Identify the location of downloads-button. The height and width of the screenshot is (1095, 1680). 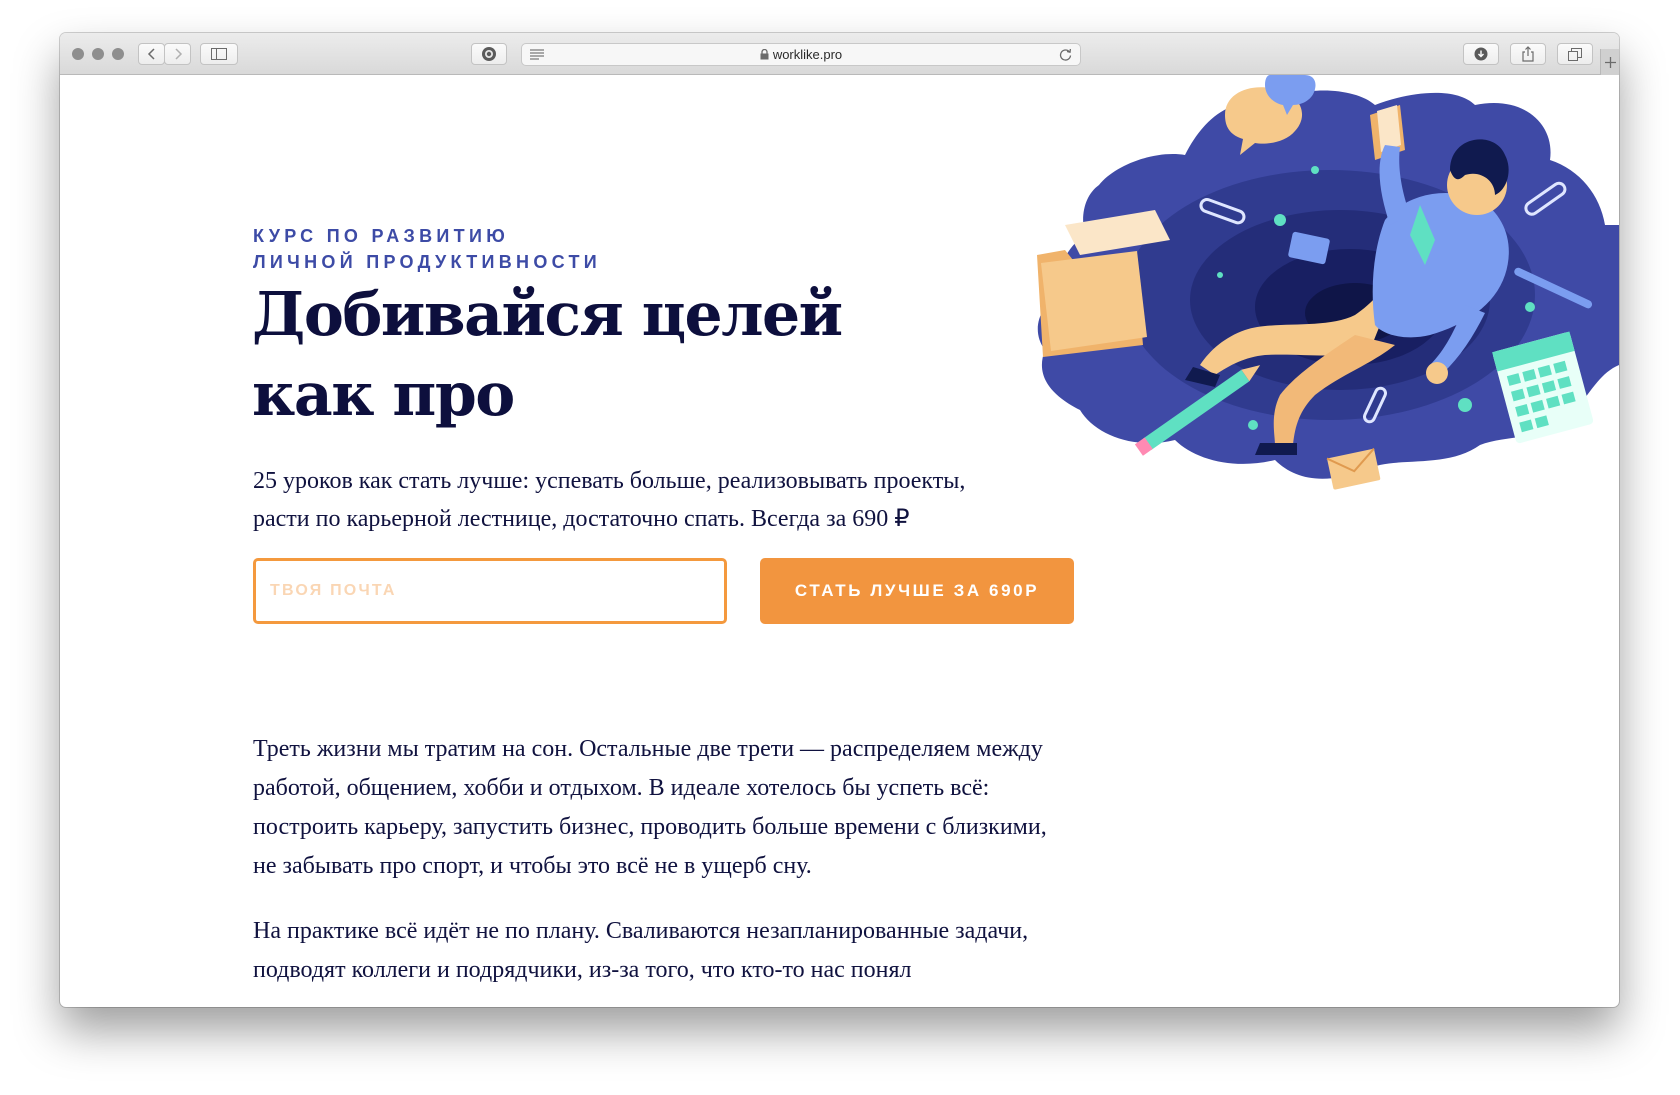
(1481, 54).